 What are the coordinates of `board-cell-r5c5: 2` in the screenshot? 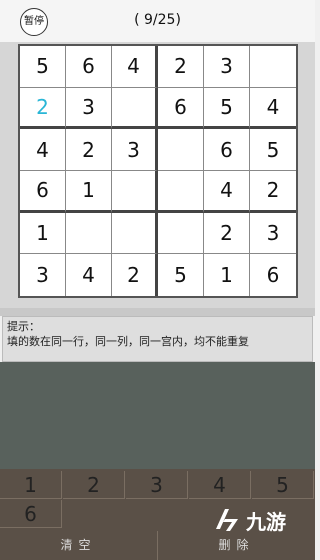 It's located at (227, 233).